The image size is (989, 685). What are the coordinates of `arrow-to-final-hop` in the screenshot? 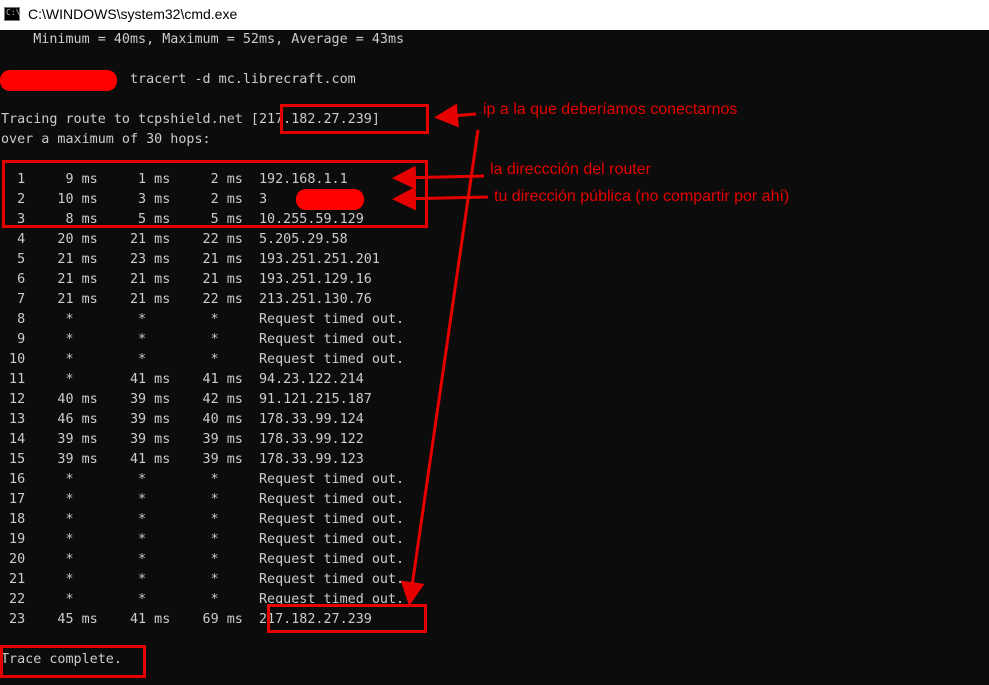 It's located at (440, 367).